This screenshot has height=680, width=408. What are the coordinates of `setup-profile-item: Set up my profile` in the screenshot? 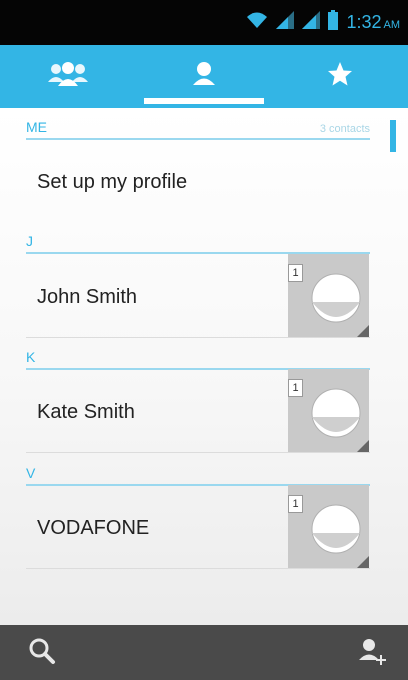 It's located at (112, 182).